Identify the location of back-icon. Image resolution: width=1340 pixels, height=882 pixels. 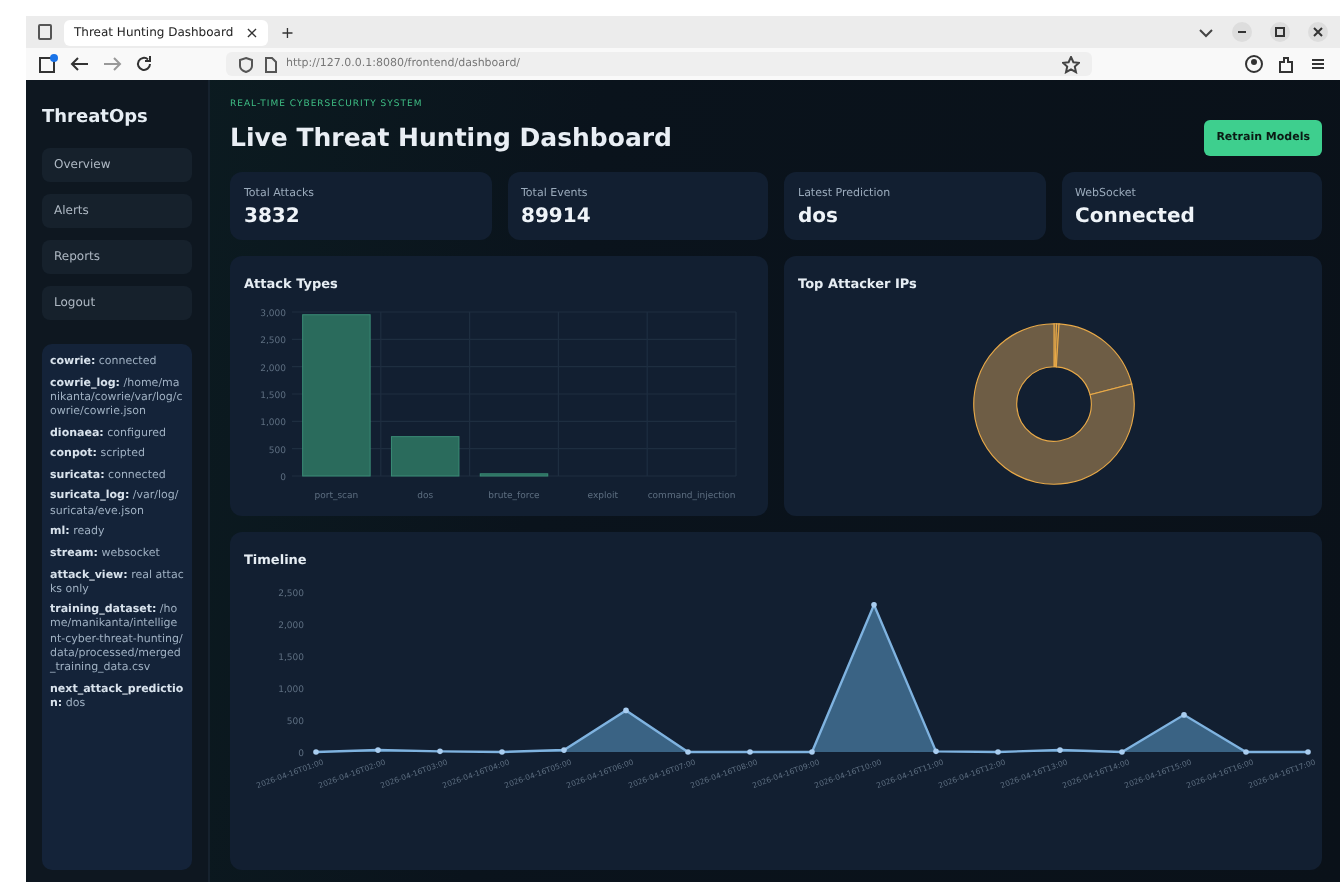
(80, 64).